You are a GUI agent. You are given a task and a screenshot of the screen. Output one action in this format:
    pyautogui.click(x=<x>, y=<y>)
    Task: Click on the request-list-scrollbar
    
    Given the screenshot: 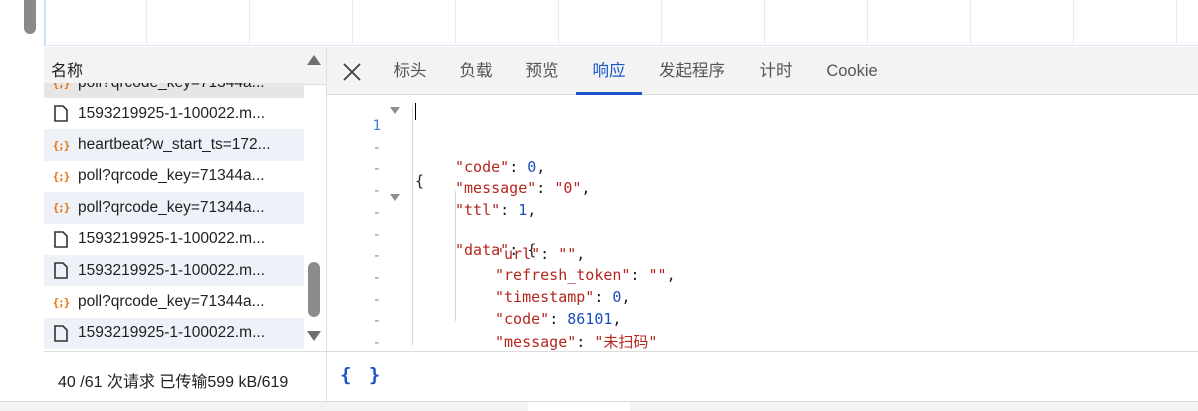 What is the action you would take?
    pyautogui.click(x=315, y=200)
    